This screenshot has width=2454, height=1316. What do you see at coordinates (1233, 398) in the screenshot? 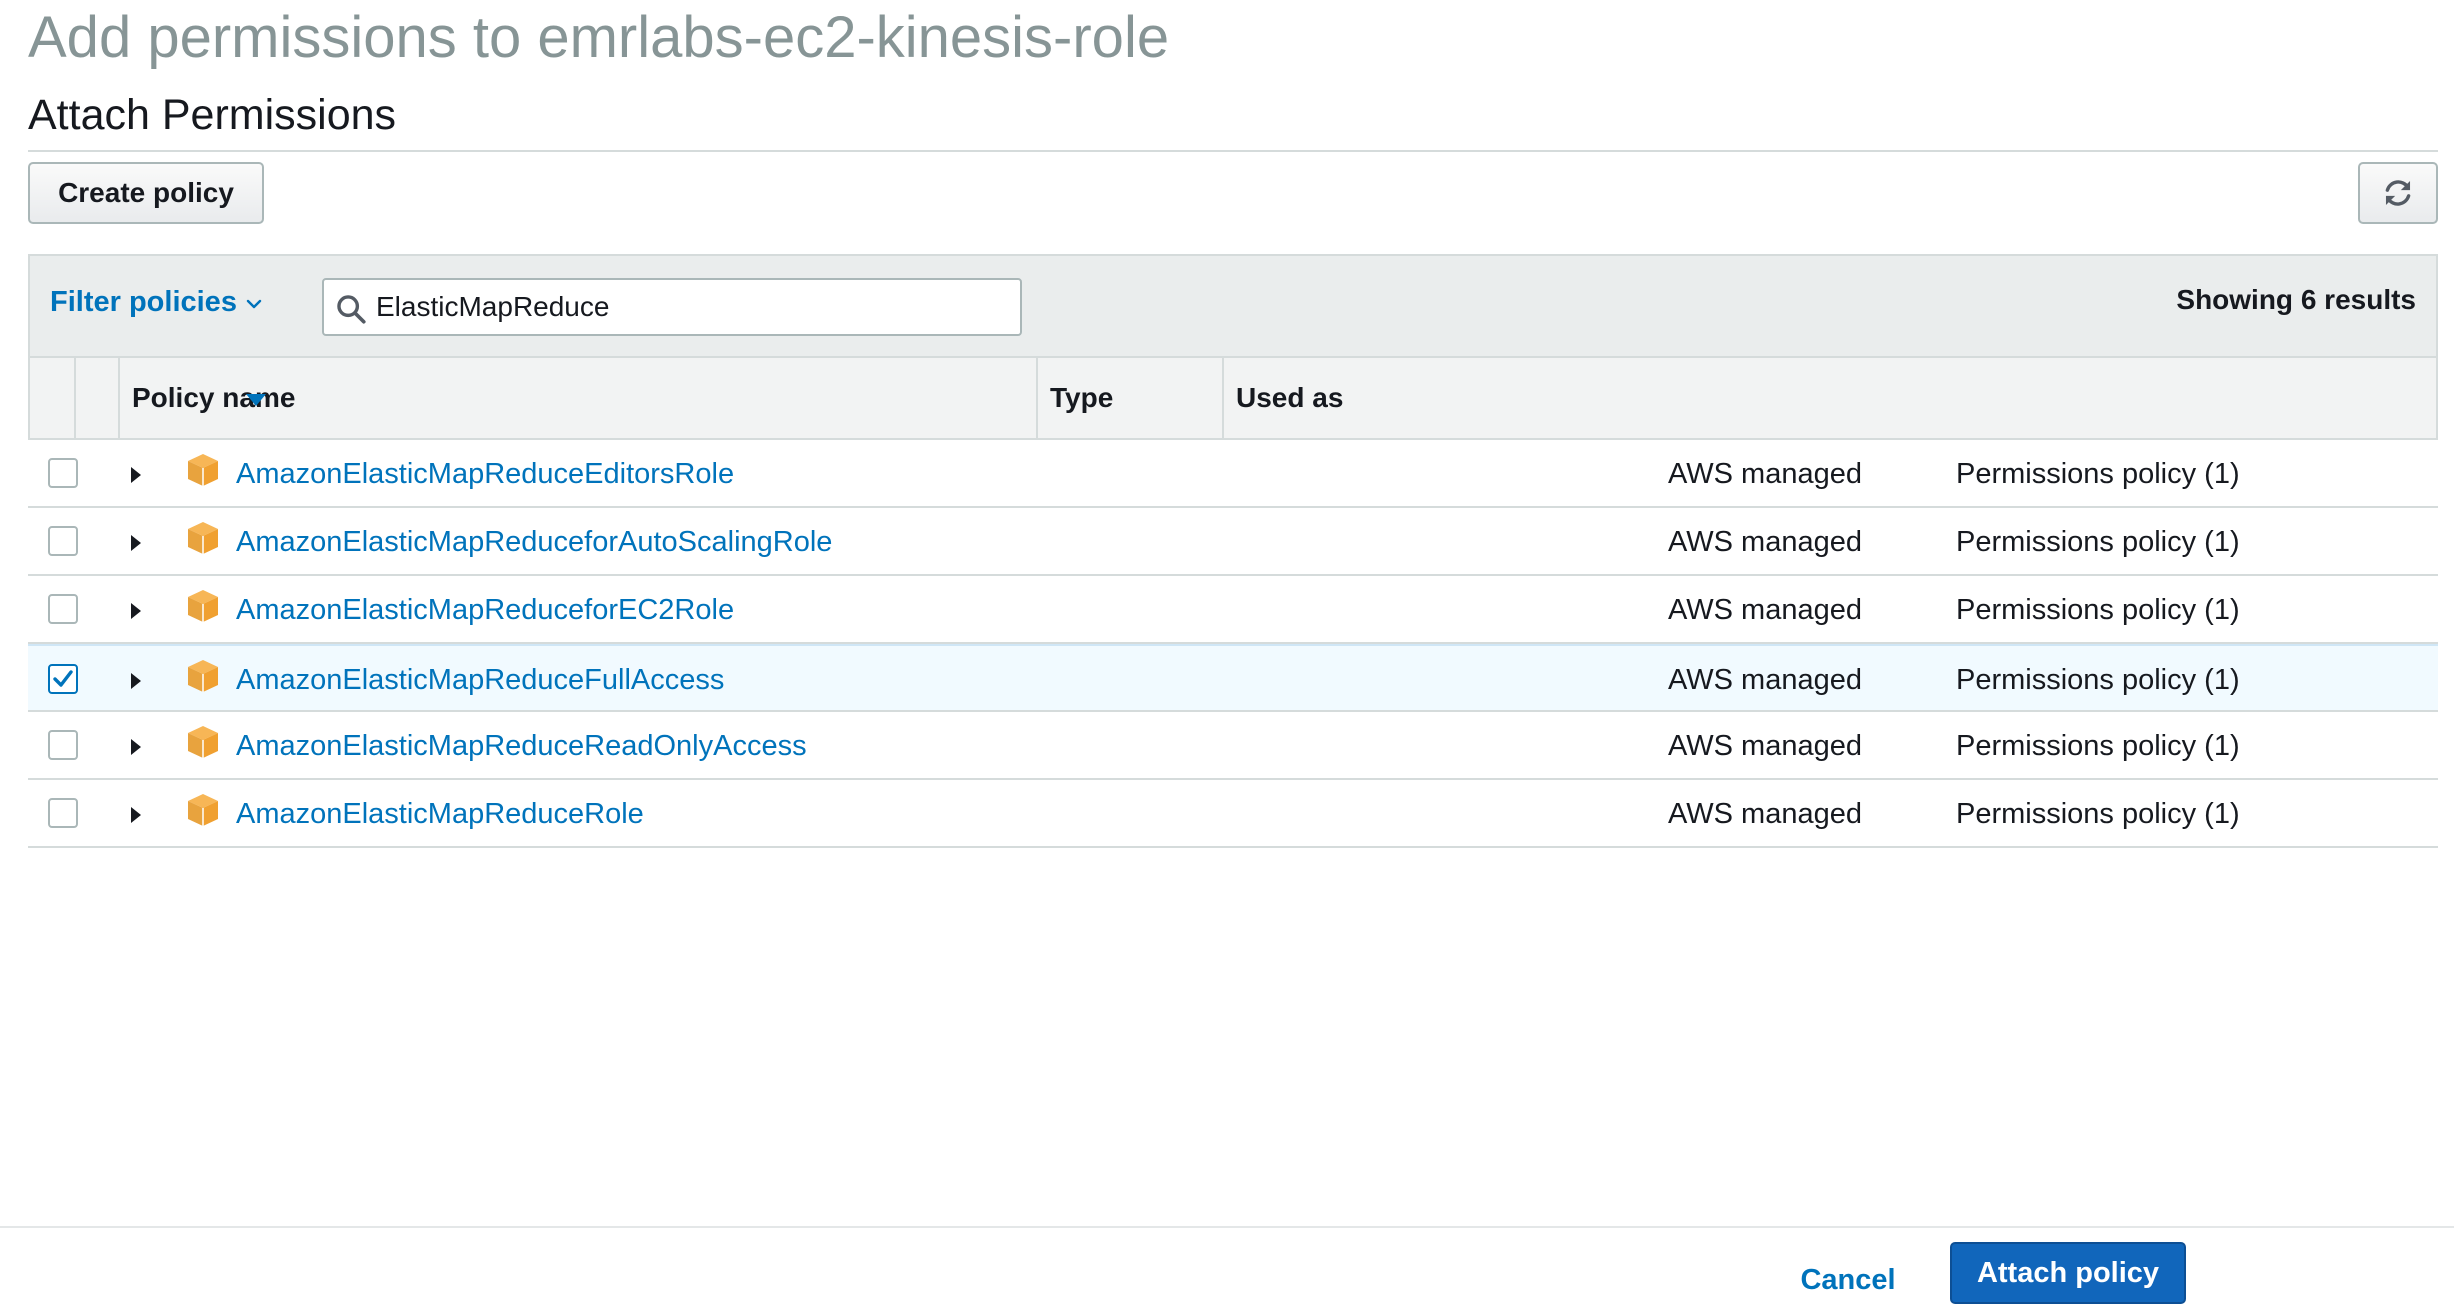
I see `table-header: Policy name Type Used as` at bounding box center [1233, 398].